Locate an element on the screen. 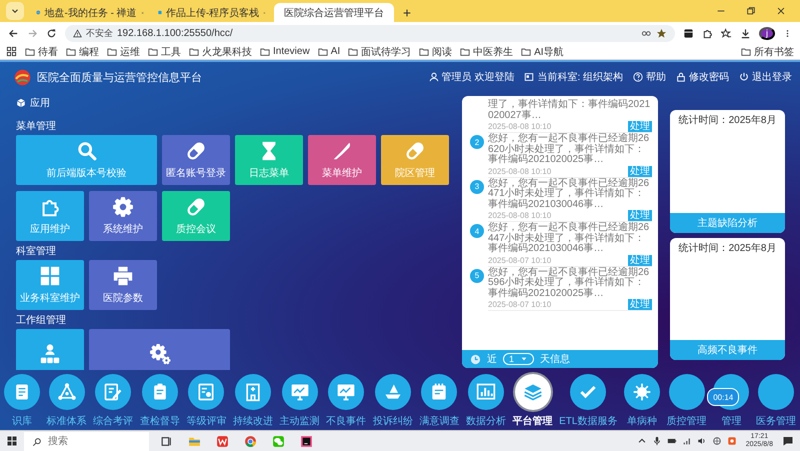 The width and height of the screenshot is (800, 451). browser-tab: 作品上传-程序员客栈 is located at coordinates (212, 12).